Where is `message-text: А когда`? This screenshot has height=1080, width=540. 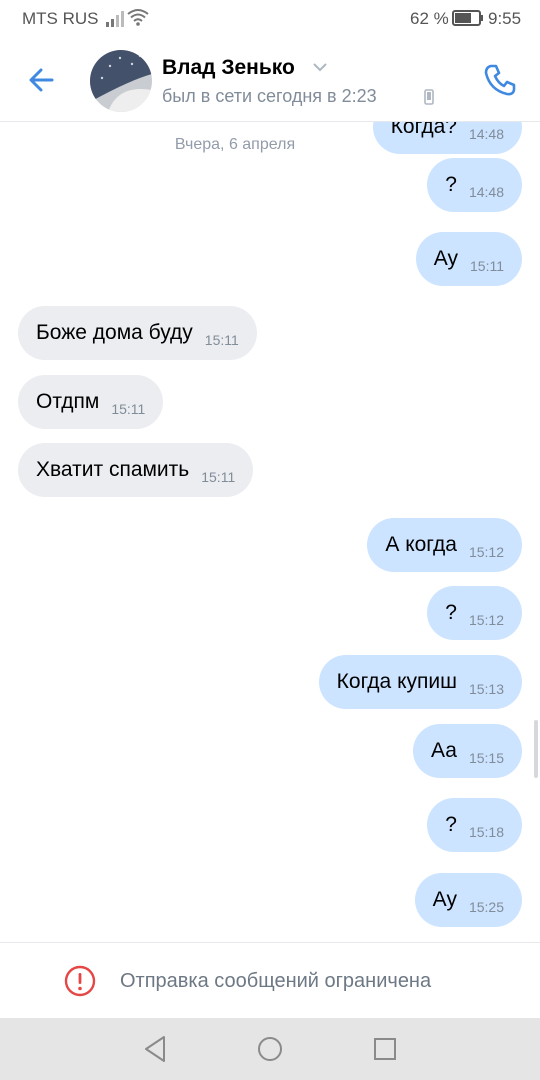 message-text: А когда is located at coordinates (421, 544).